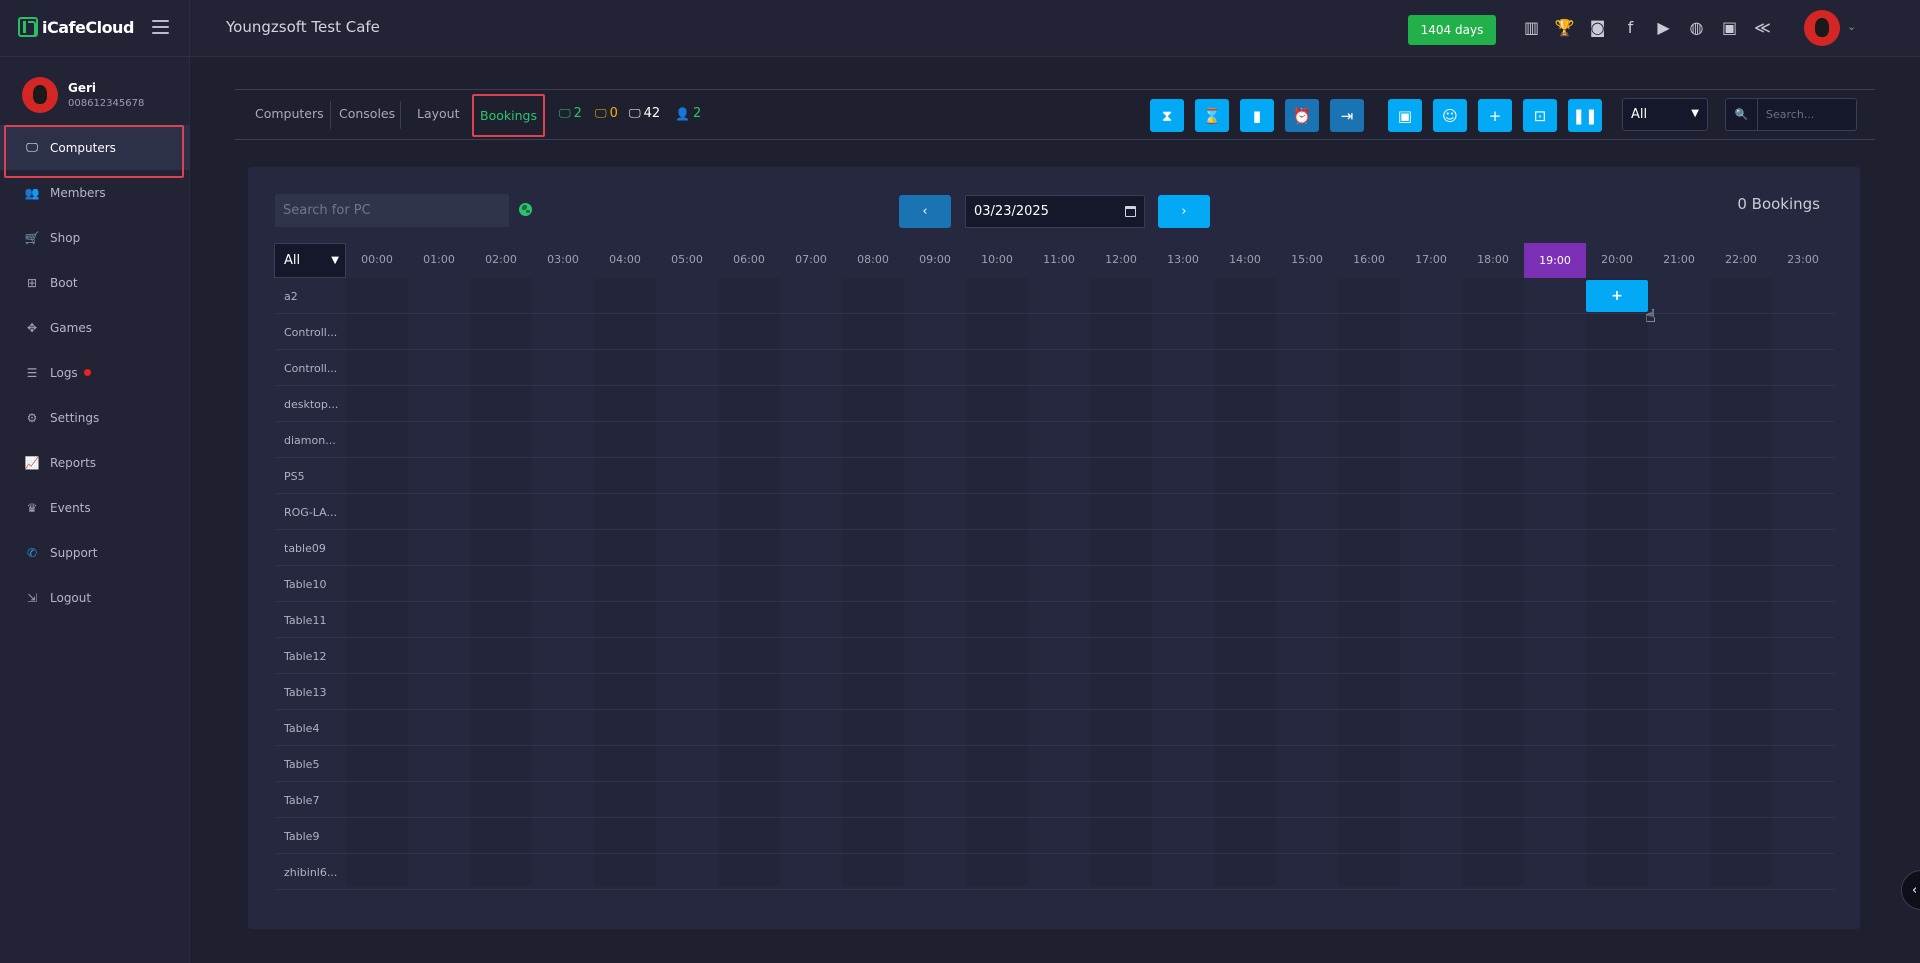 This screenshot has height=963, width=1920. Describe the element at coordinates (64, 372) in the screenshot. I see `sidebar-item-label: Logs` at that location.